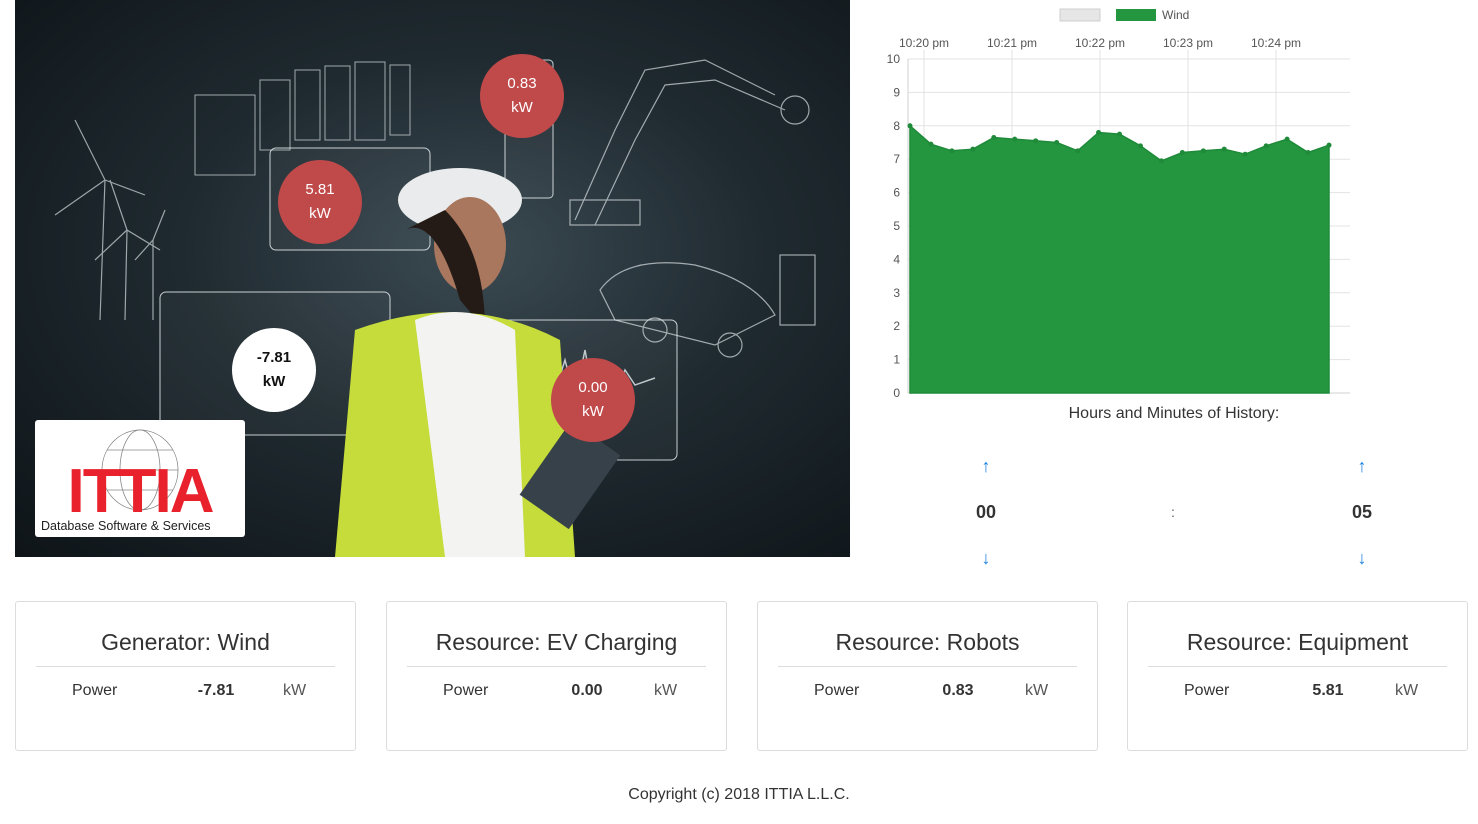 Image resolution: width=1478 pixels, height=824 pixels. What do you see at coordinates (593, 400) in the screenshot?
I see `ev-charging-power-bubble: 0.00 kW` at bounding box center [593, 400].